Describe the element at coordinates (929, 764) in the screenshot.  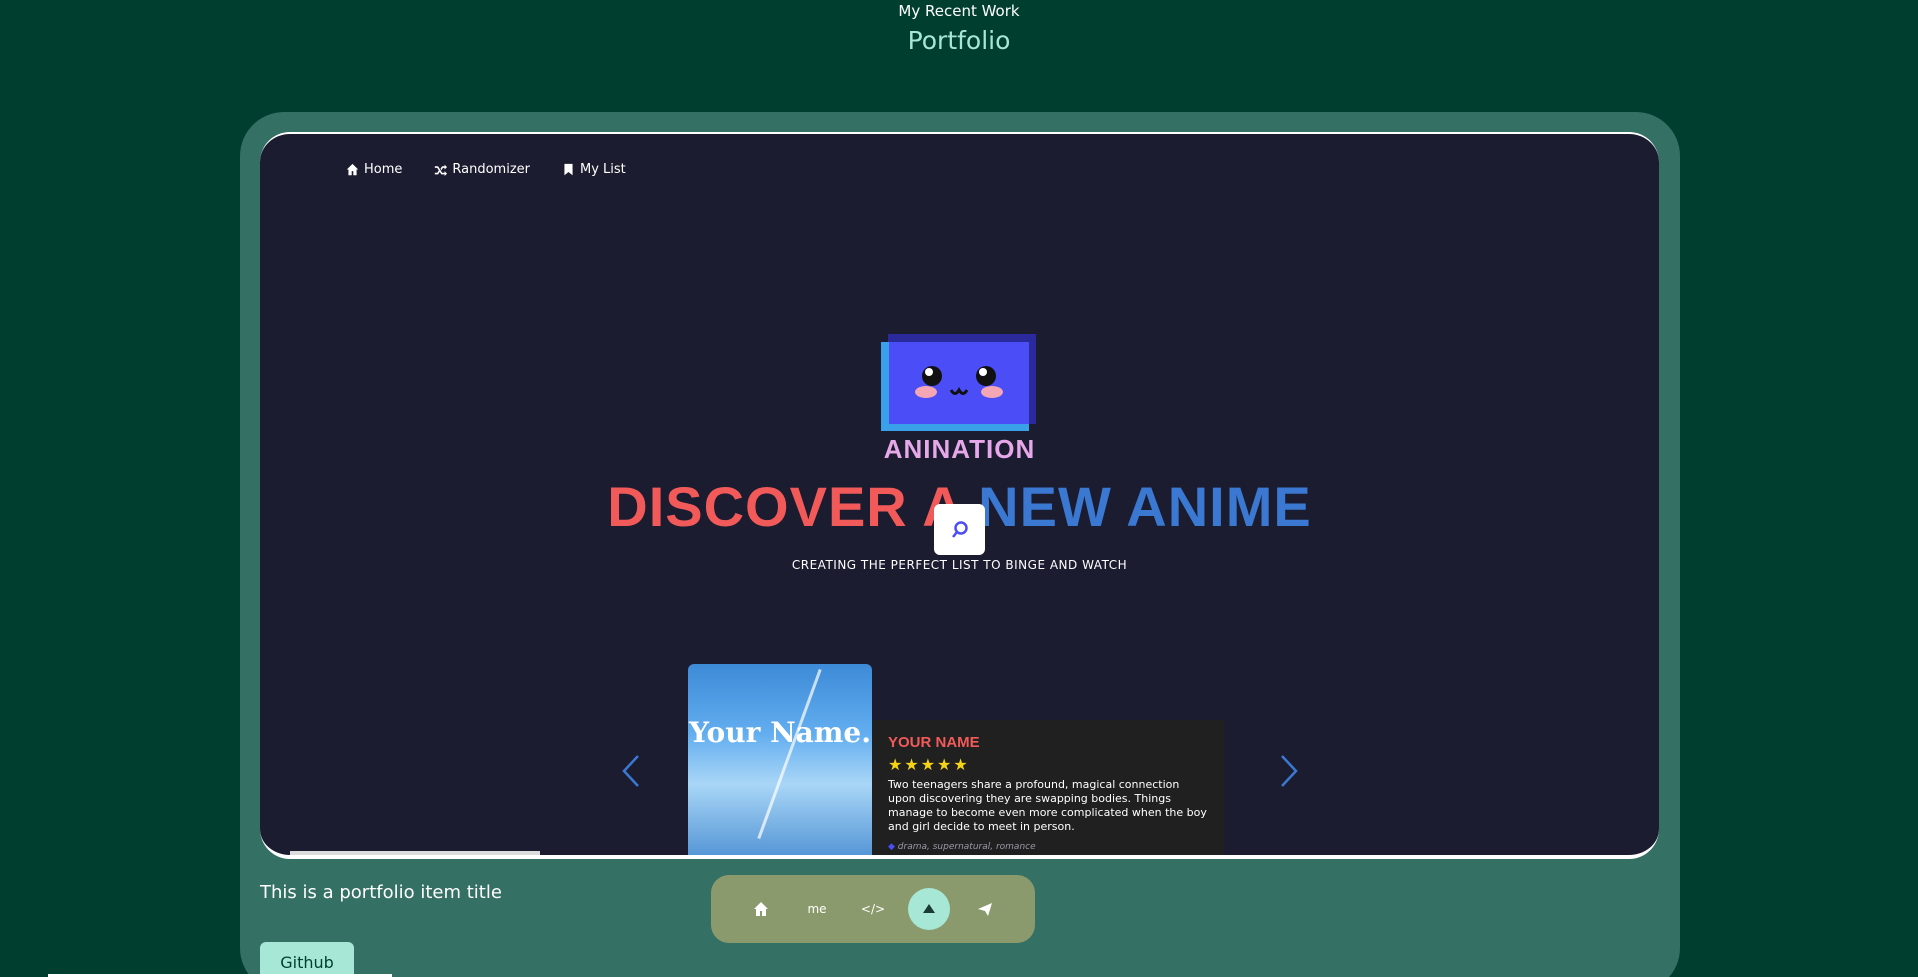
I see `rating-stars: ★★★★★` at that location.